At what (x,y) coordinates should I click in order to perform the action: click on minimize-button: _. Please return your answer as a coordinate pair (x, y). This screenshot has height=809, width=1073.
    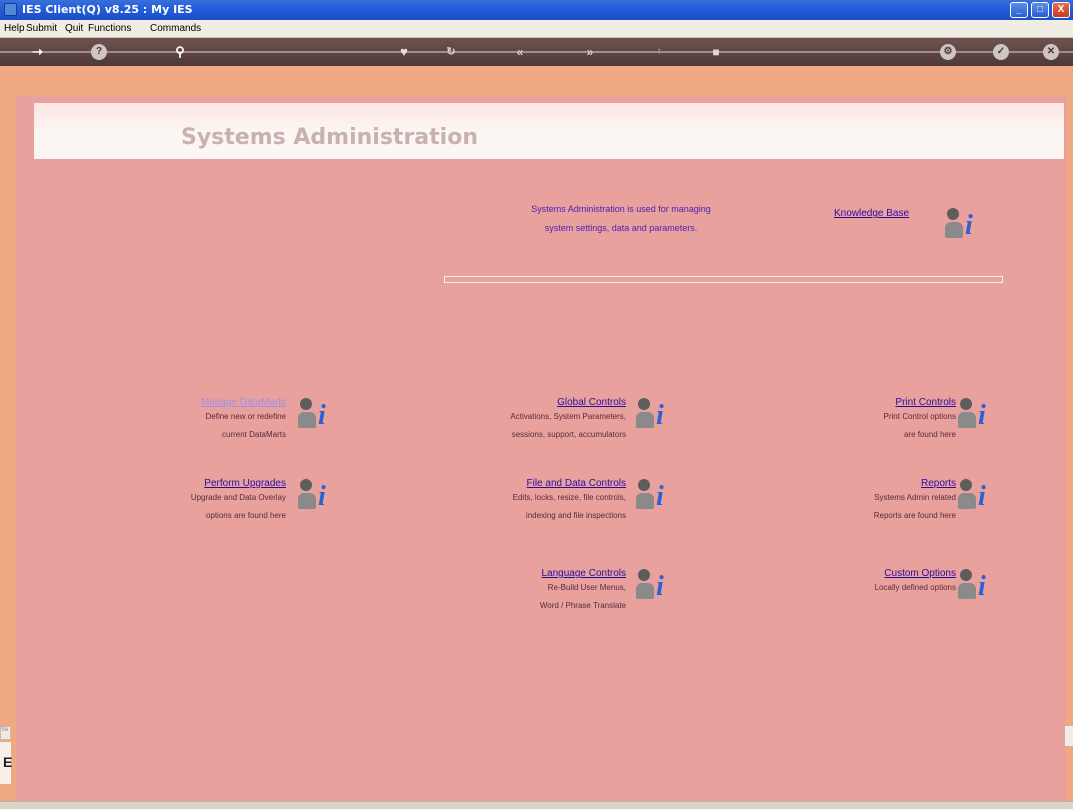
    Looking at the image, I should click on (1019, 10).